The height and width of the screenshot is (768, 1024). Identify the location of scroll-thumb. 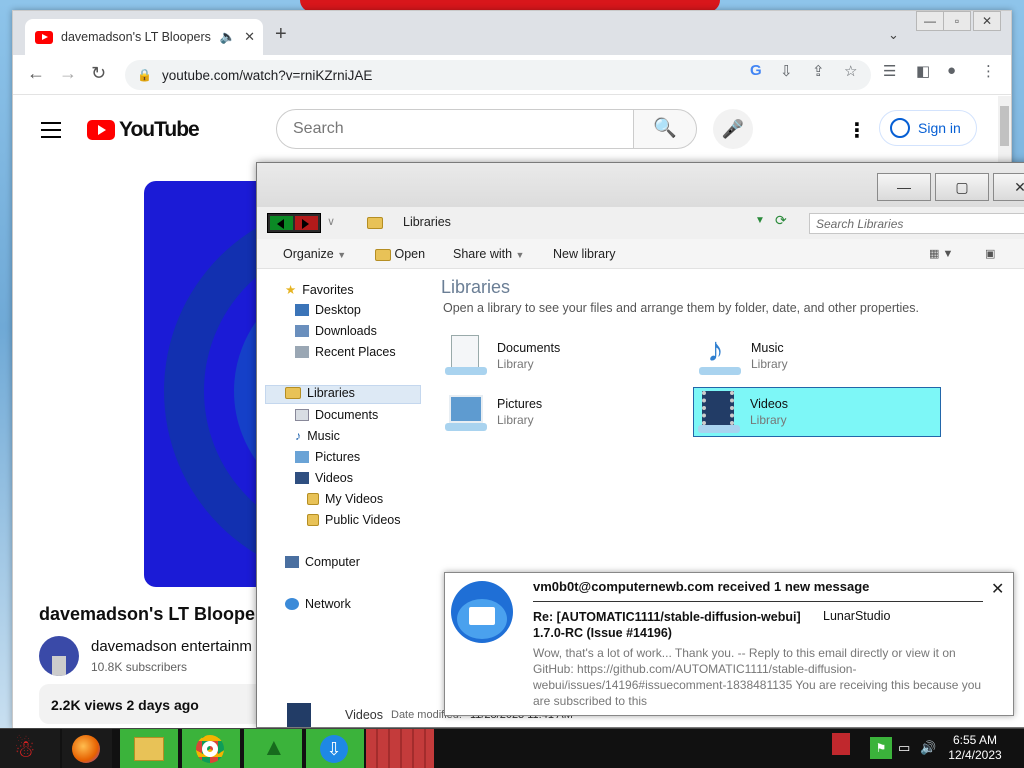
(1004, 126).